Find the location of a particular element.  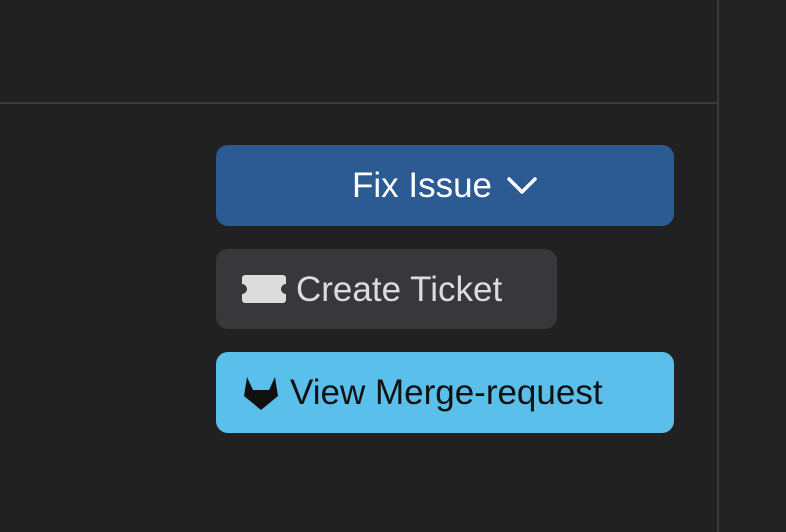

side-gutter is located at coordinates (752, 266).